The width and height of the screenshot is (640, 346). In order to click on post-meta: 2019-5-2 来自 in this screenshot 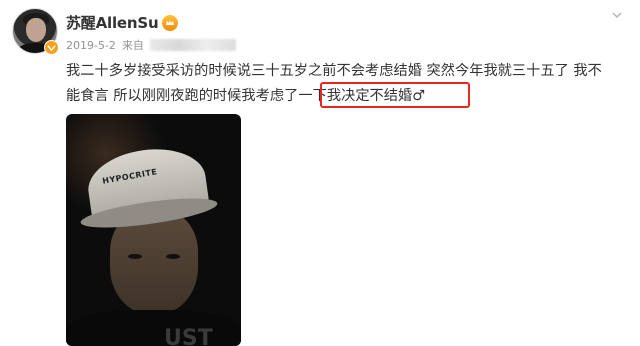, I will do `click(151, 45)`.